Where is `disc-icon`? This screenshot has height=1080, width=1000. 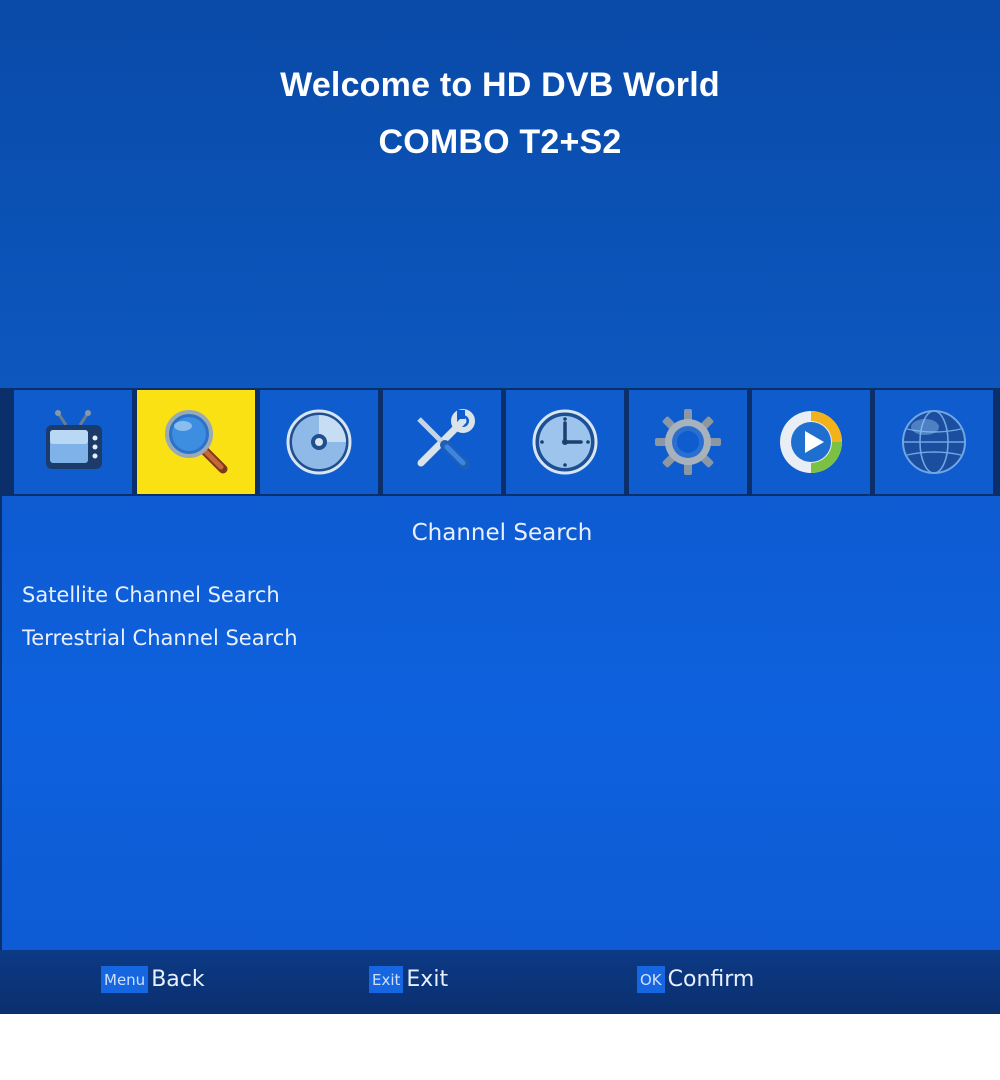 disc-icon is located at coordinates (319, 442).